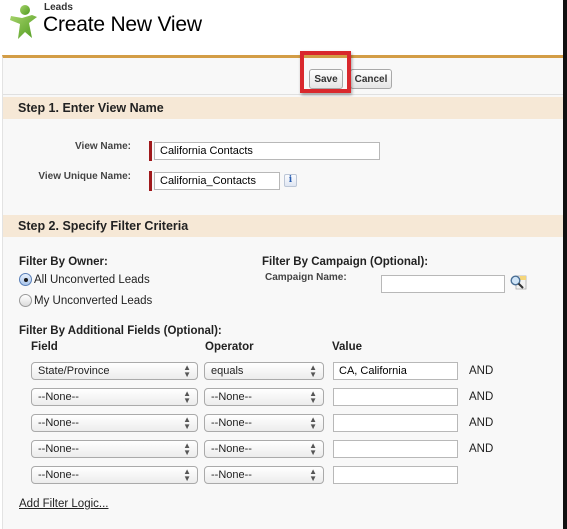 The image size is (567, 529). I want to click on view-name-input, so click(267, 151).